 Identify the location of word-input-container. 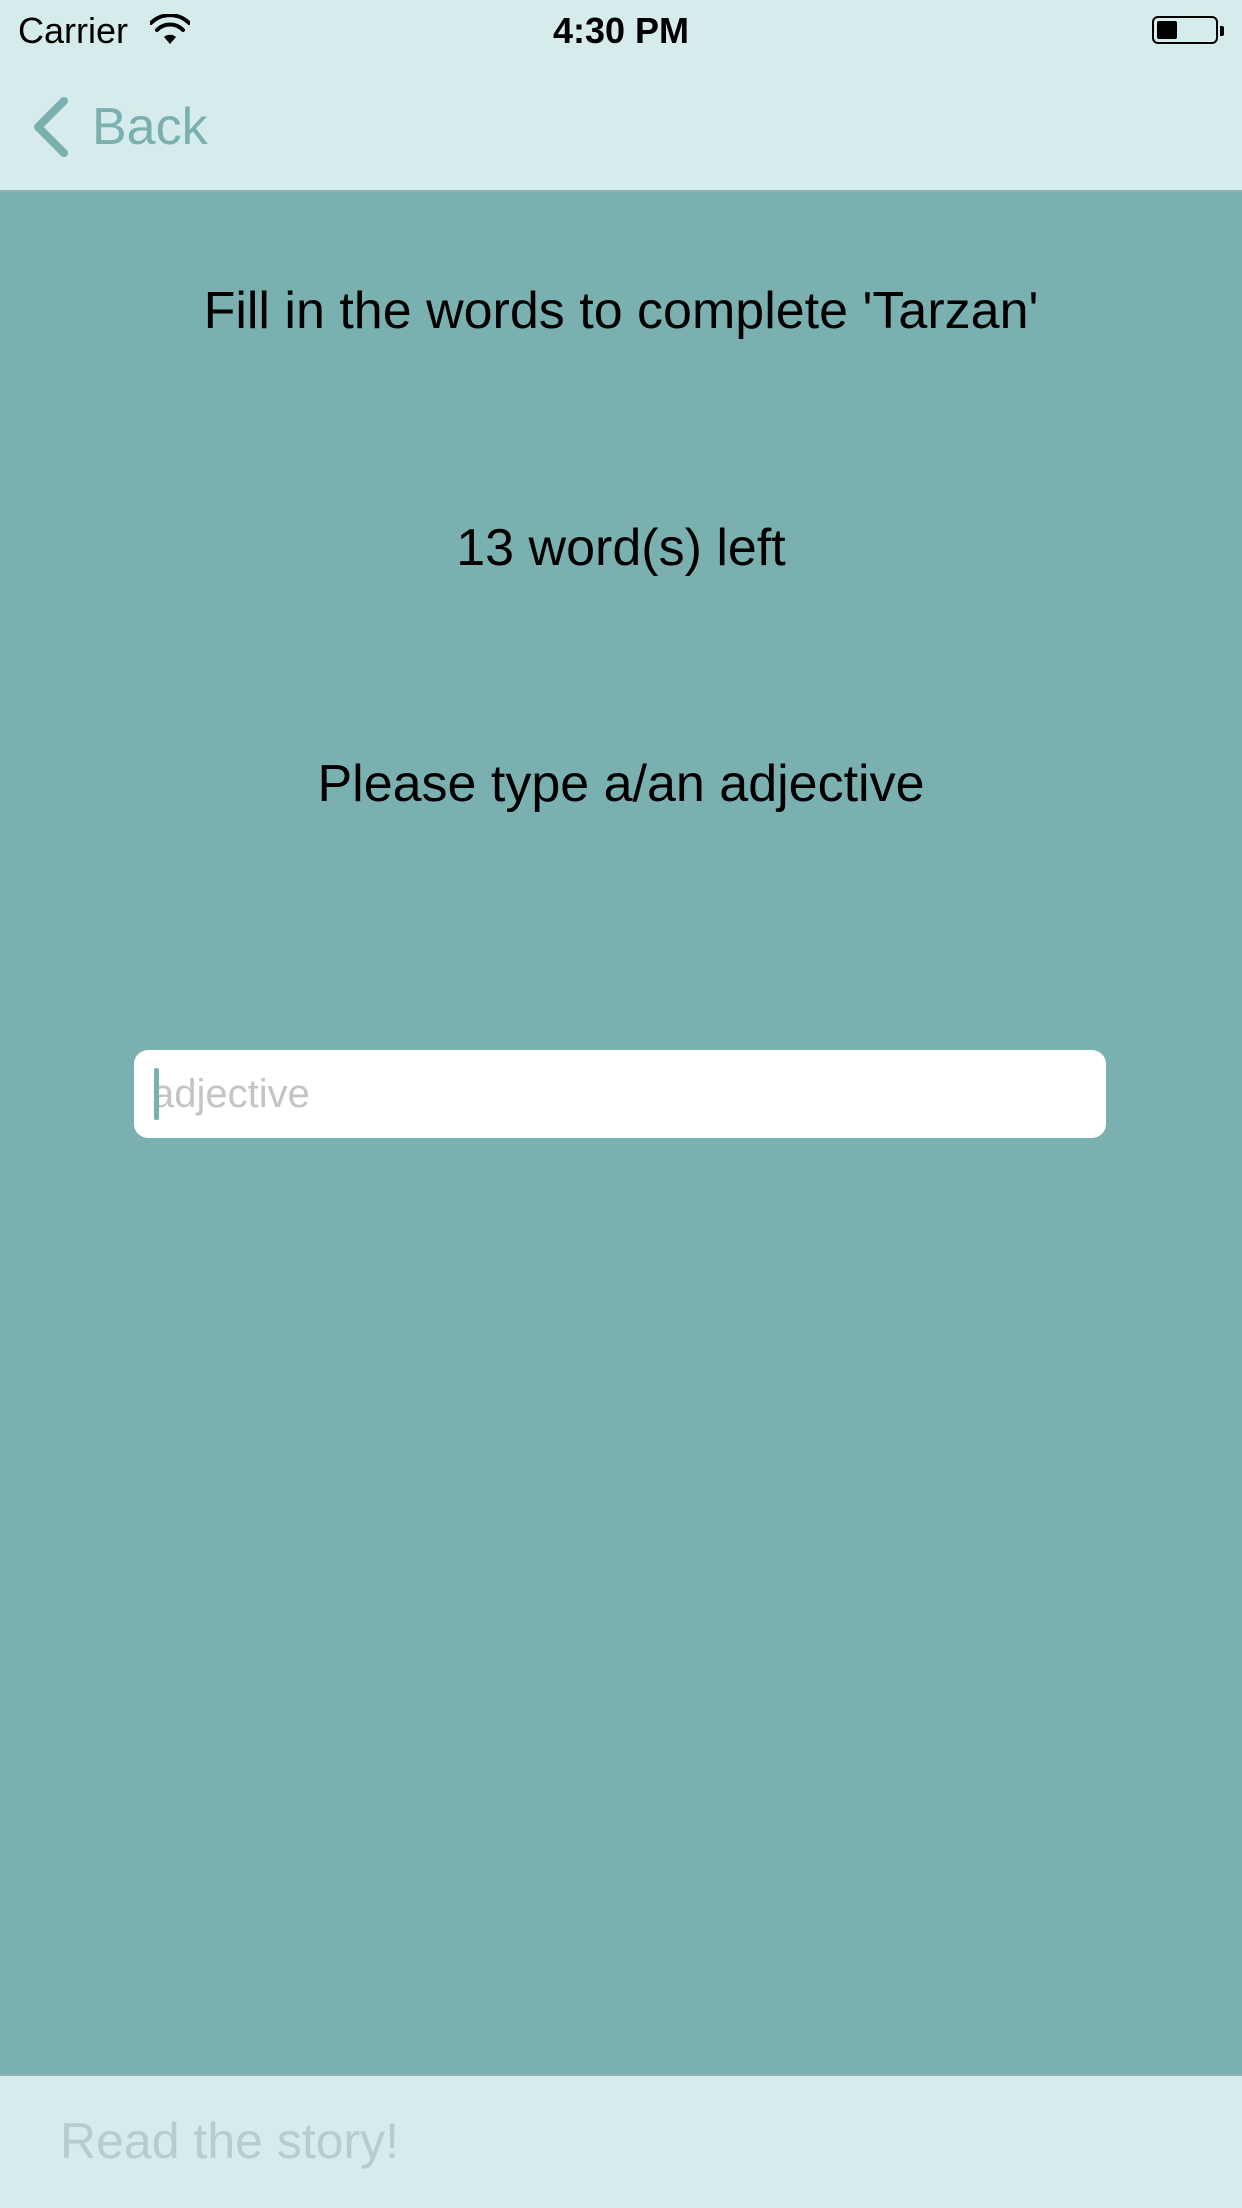
(620, 1094).